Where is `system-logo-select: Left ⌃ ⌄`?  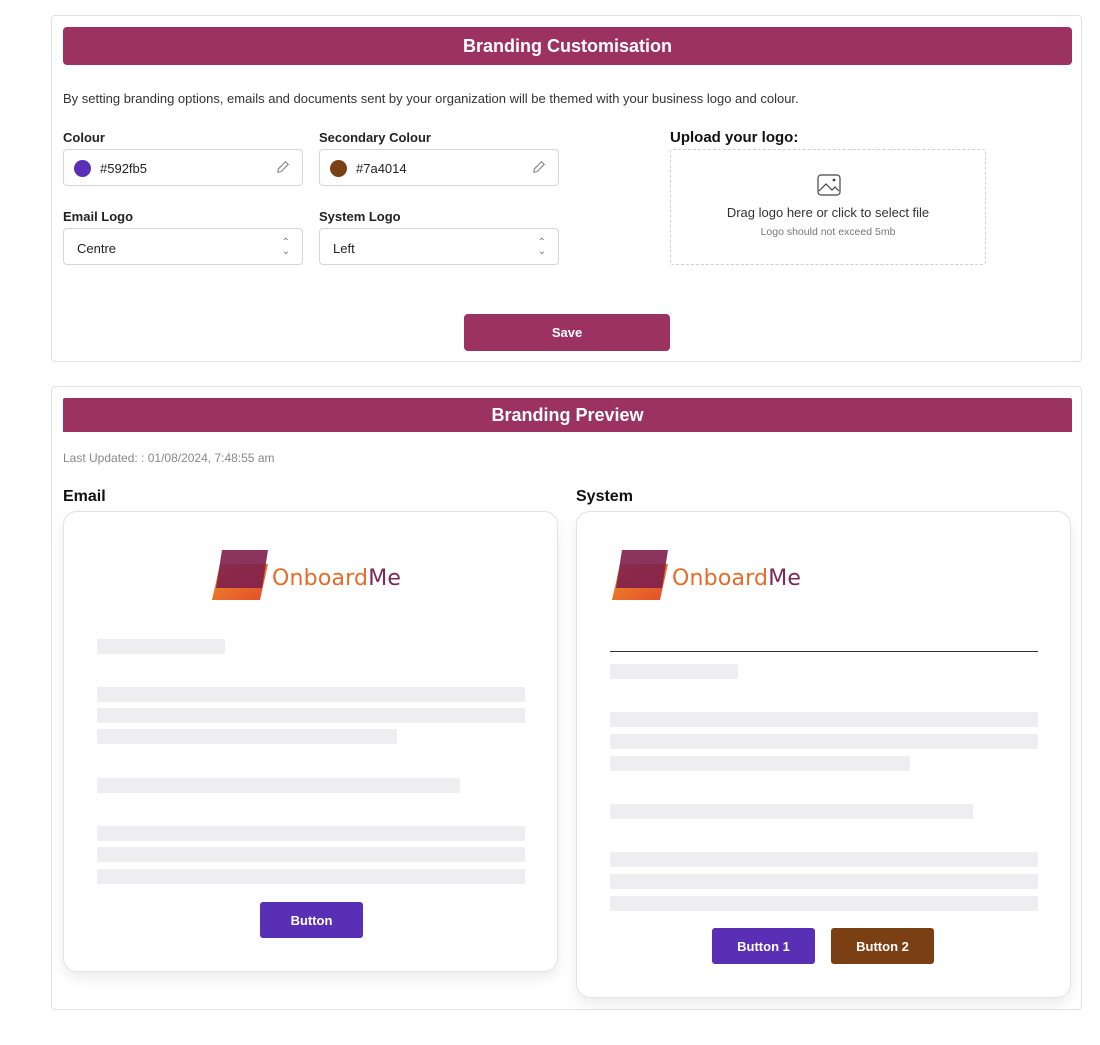
system-logo-select: Left ⌃ ⌄ is located at coordinates (439, 246).